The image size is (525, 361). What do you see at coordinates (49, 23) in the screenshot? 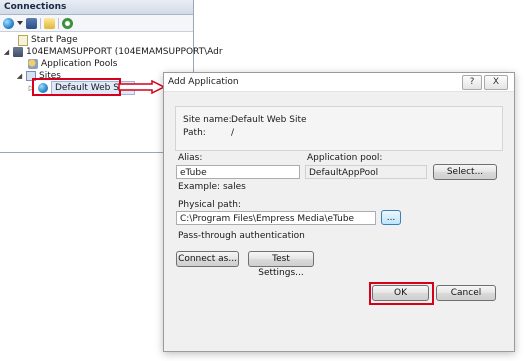
I see `up-folder-icon` at bounding box center [49, 23].